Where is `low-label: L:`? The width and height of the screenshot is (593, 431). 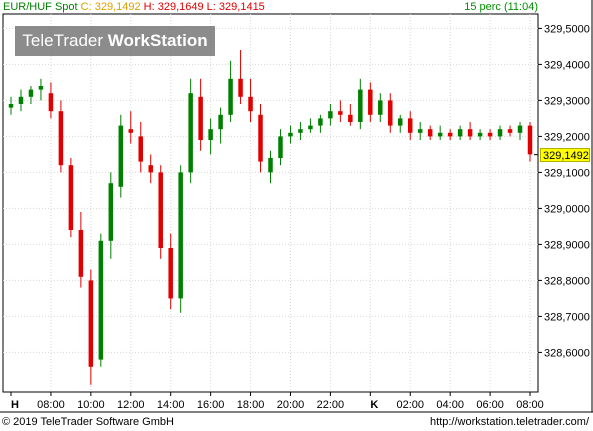 low-label: L: is located at coordinates (211, 7).